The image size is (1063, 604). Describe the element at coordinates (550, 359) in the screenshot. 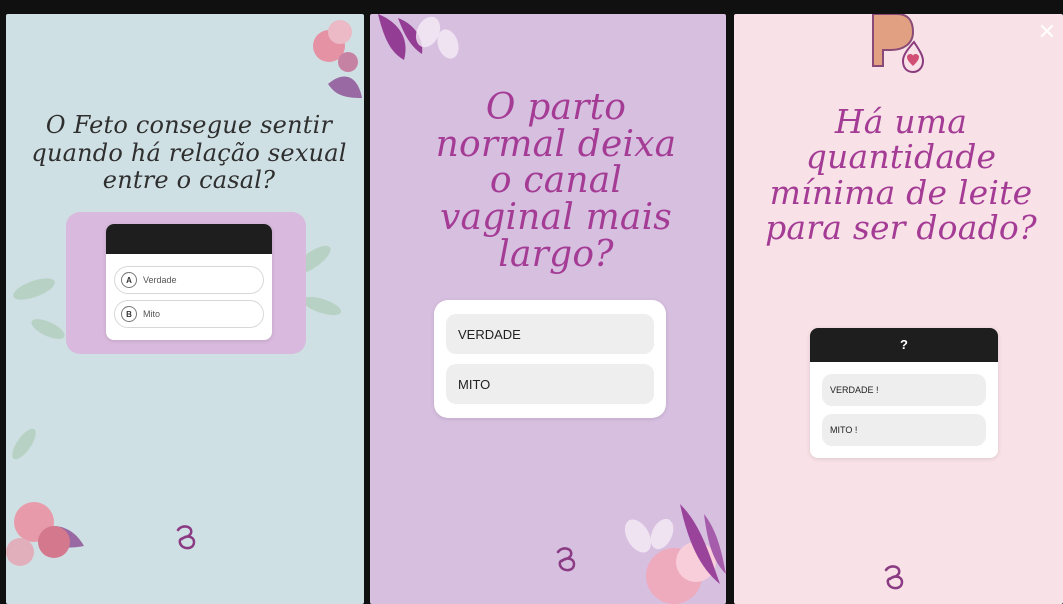

I see `quiz-sticker: VERDADE MITO` at that location.